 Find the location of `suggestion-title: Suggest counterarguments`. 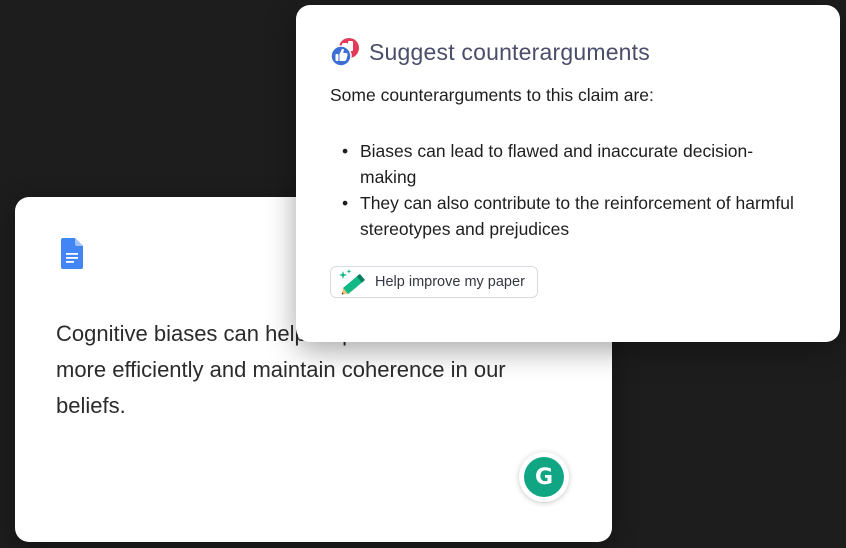

suggestion-title: Suggest counterarguments is located at coordinates (509, 51).